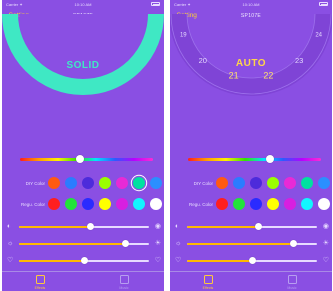  What do you see at coordinates (318, 36) in the screenshot?
I see `dial-number: 24` at bounding box center [318, 36].